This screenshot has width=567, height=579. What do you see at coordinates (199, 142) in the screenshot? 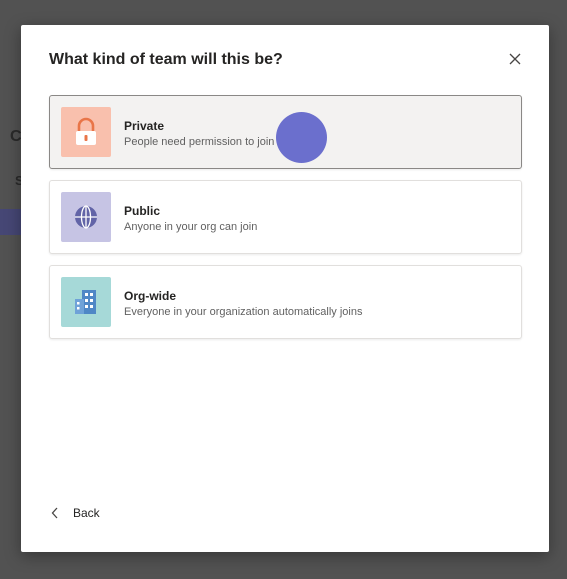
I see `option-description: People need permission to join` at bounding box center [199, 142].